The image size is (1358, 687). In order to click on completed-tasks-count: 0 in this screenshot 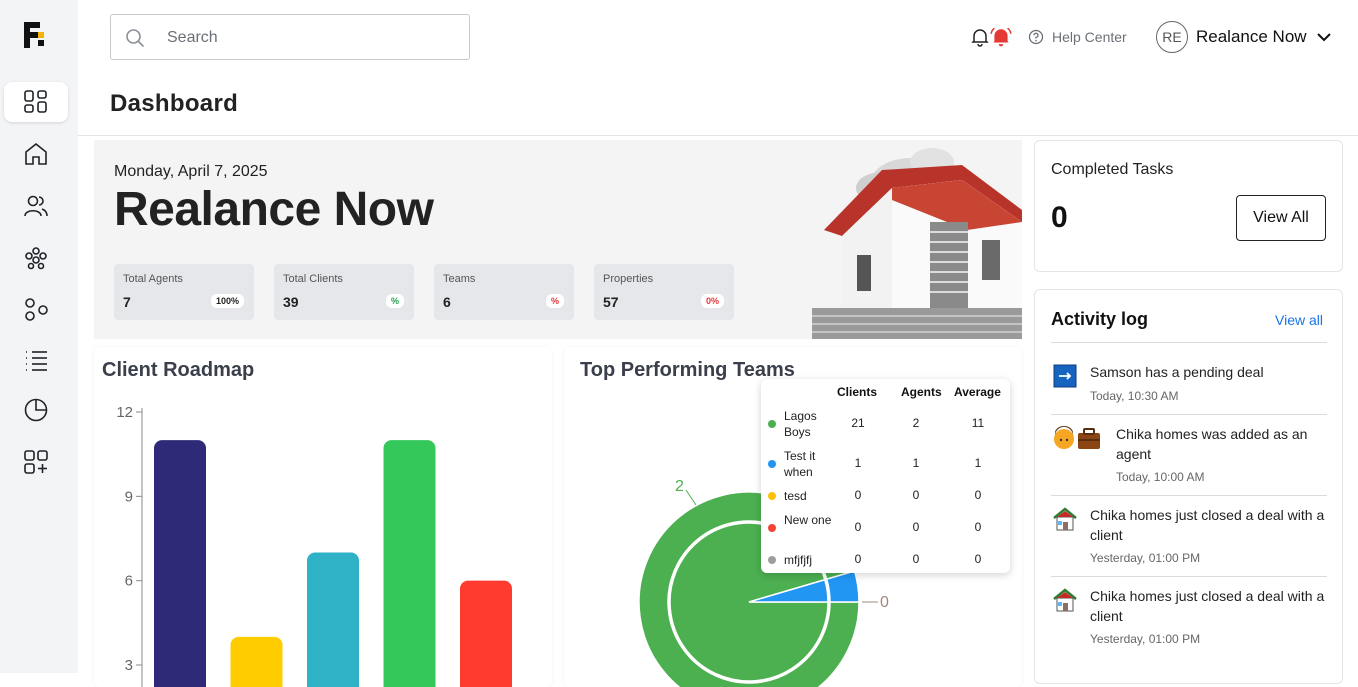, I will do `click(1059, 217)`.